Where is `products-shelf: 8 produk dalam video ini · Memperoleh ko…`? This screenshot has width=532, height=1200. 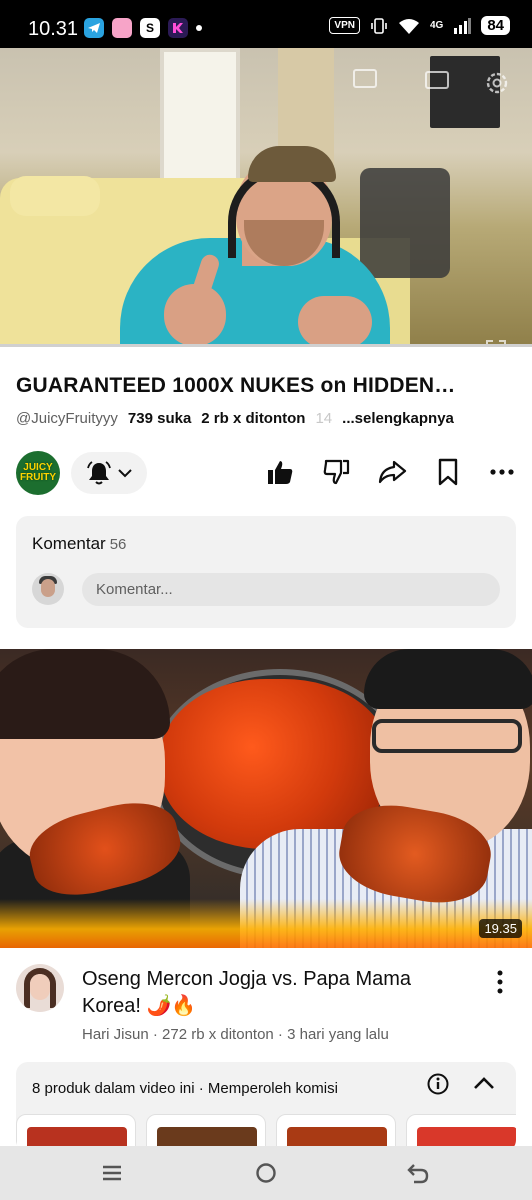 products-shelf: 8 produk dalam video ini · Memperoleh ko… is located at coordinates (266, 1107).